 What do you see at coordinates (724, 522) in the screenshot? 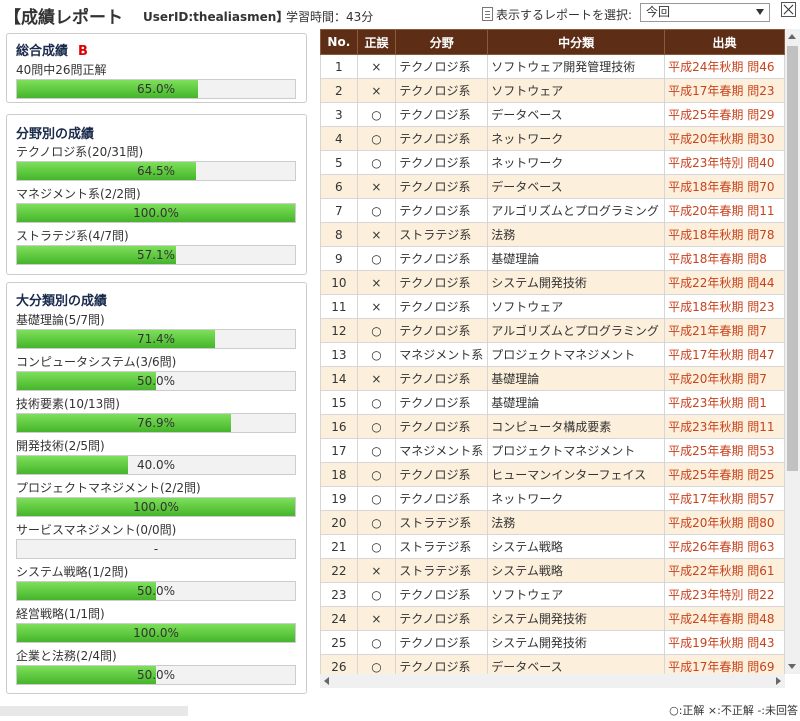
I see `source-cell: 平成20年秋期 問80` at bounding box center [724, 522].